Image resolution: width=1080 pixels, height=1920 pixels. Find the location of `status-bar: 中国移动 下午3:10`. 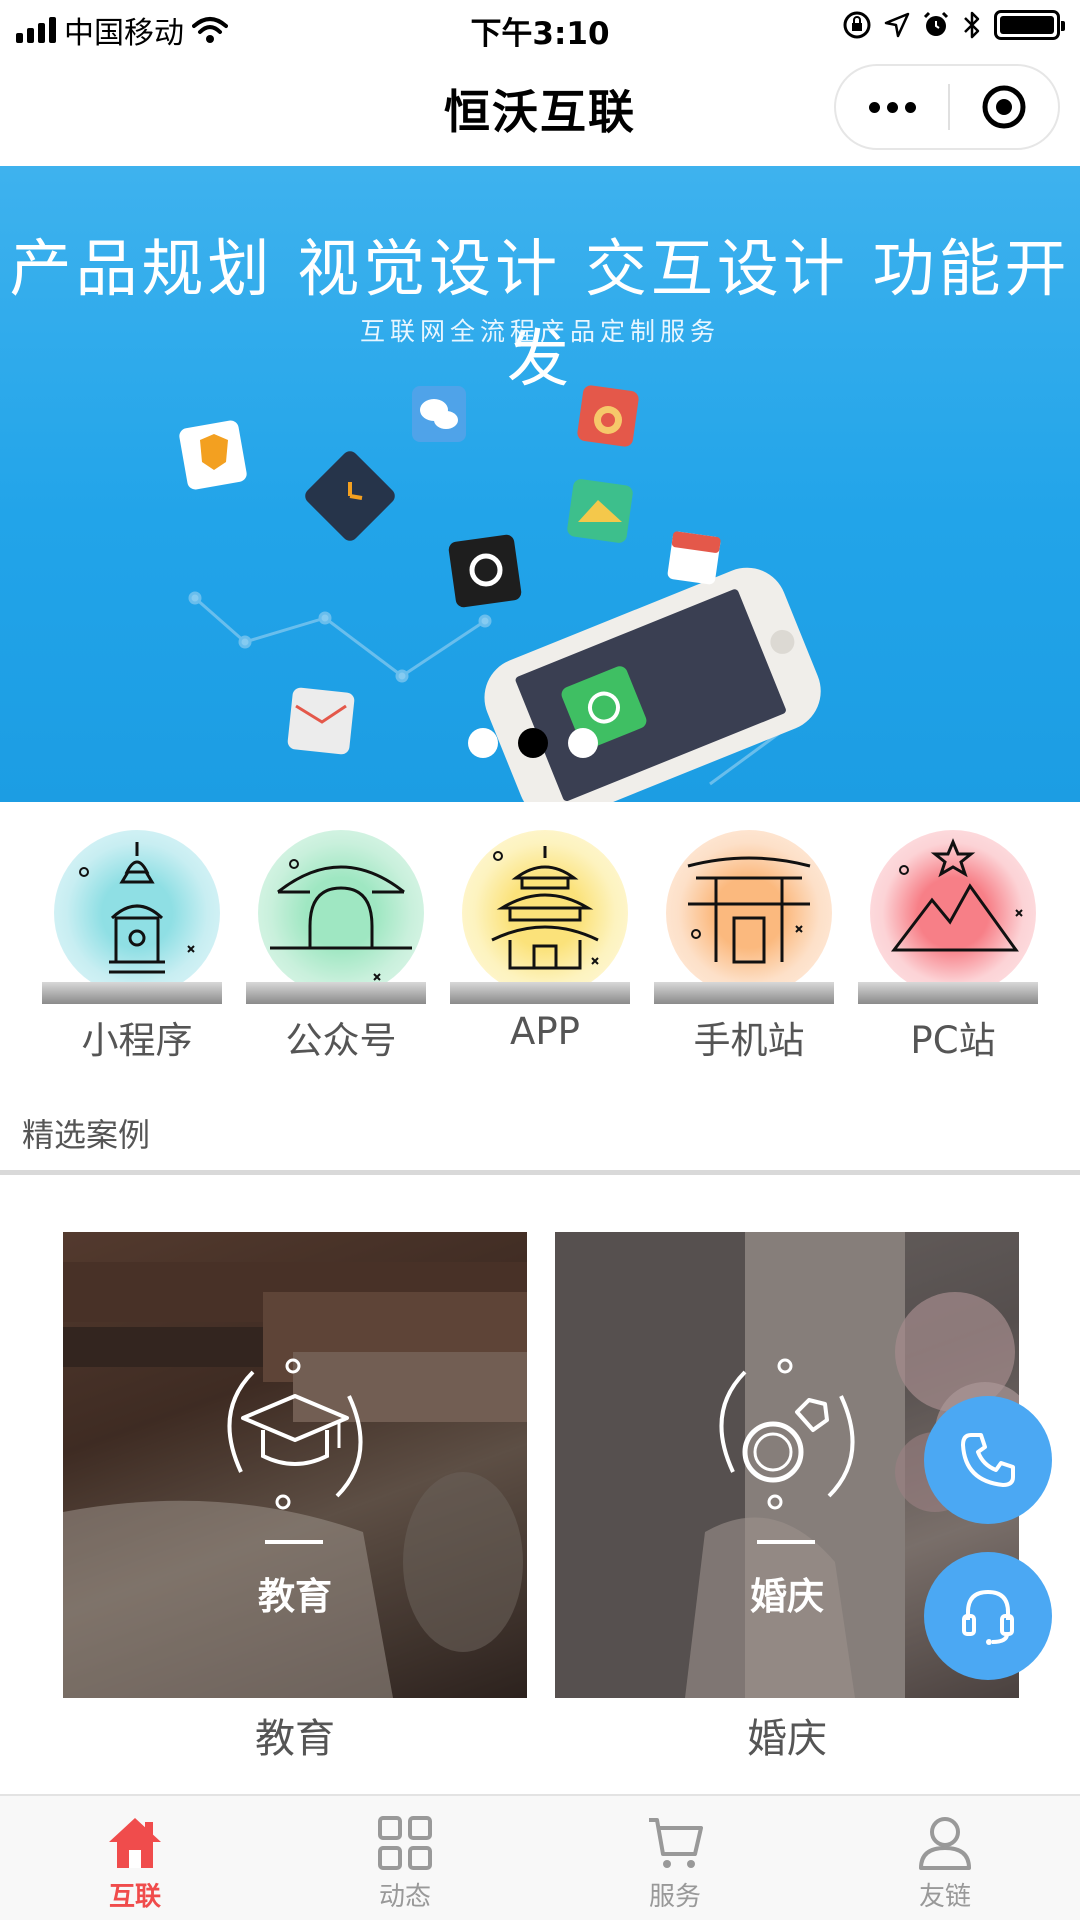

status-bar: 中国移动 下午3:10 is located at coordinates (540, 27).